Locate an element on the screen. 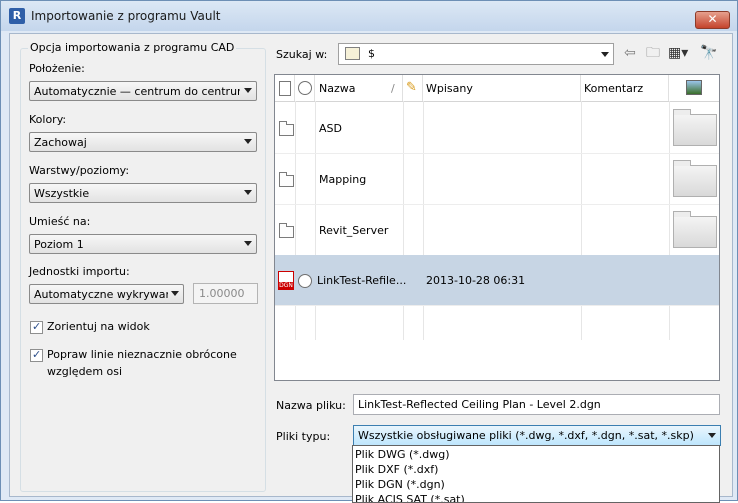 This screenshot has height=503, width=738. place-value: Poziom 1 is located at coordinates (59, 244).